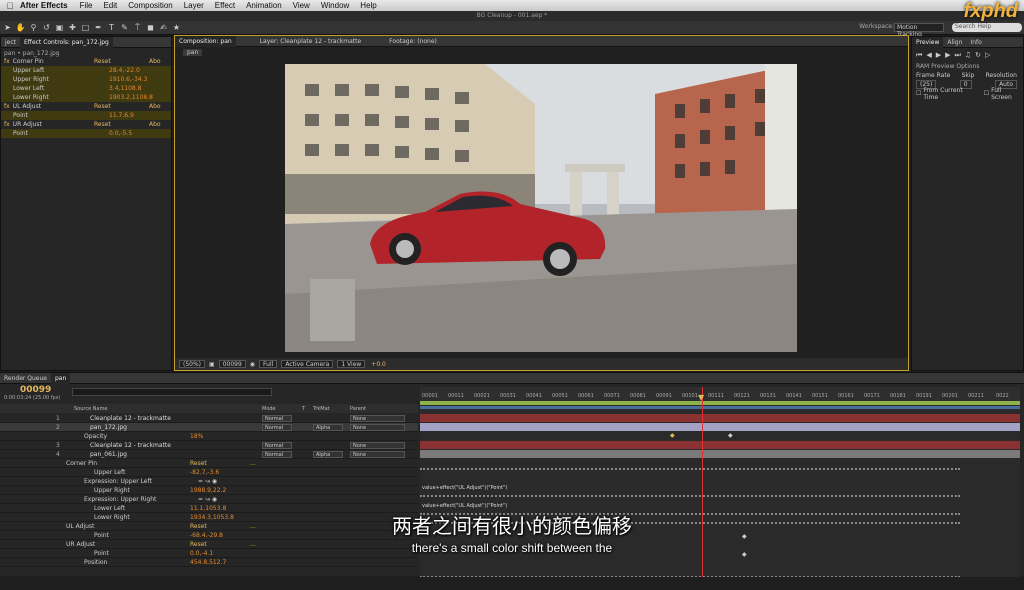 This screenshot has height=590, width=1024. I want to click on effect-ul-adjust: fx UL Adjust Reset Abo, so click(86, 106).